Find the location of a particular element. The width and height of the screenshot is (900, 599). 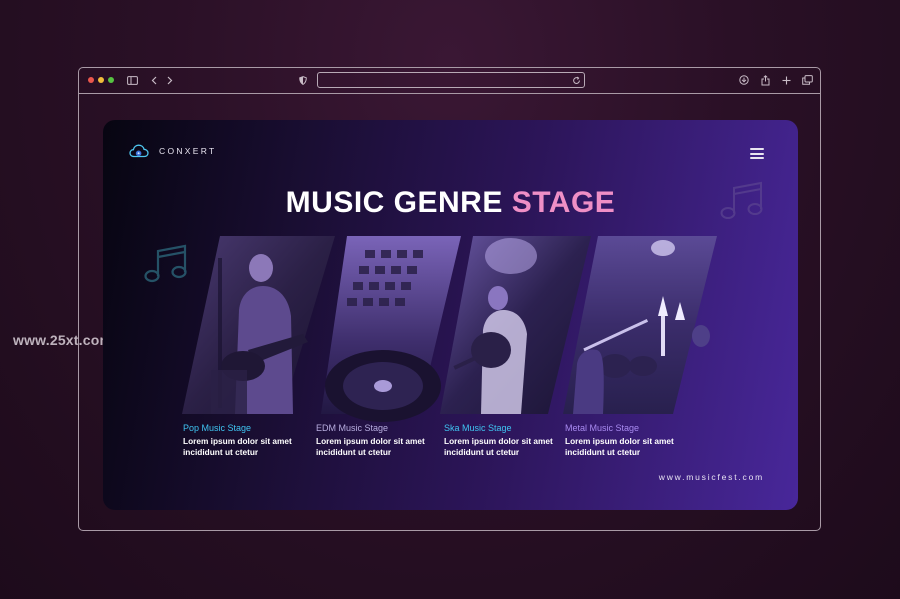

maximize-window-button is located at coordinates (111, 80).